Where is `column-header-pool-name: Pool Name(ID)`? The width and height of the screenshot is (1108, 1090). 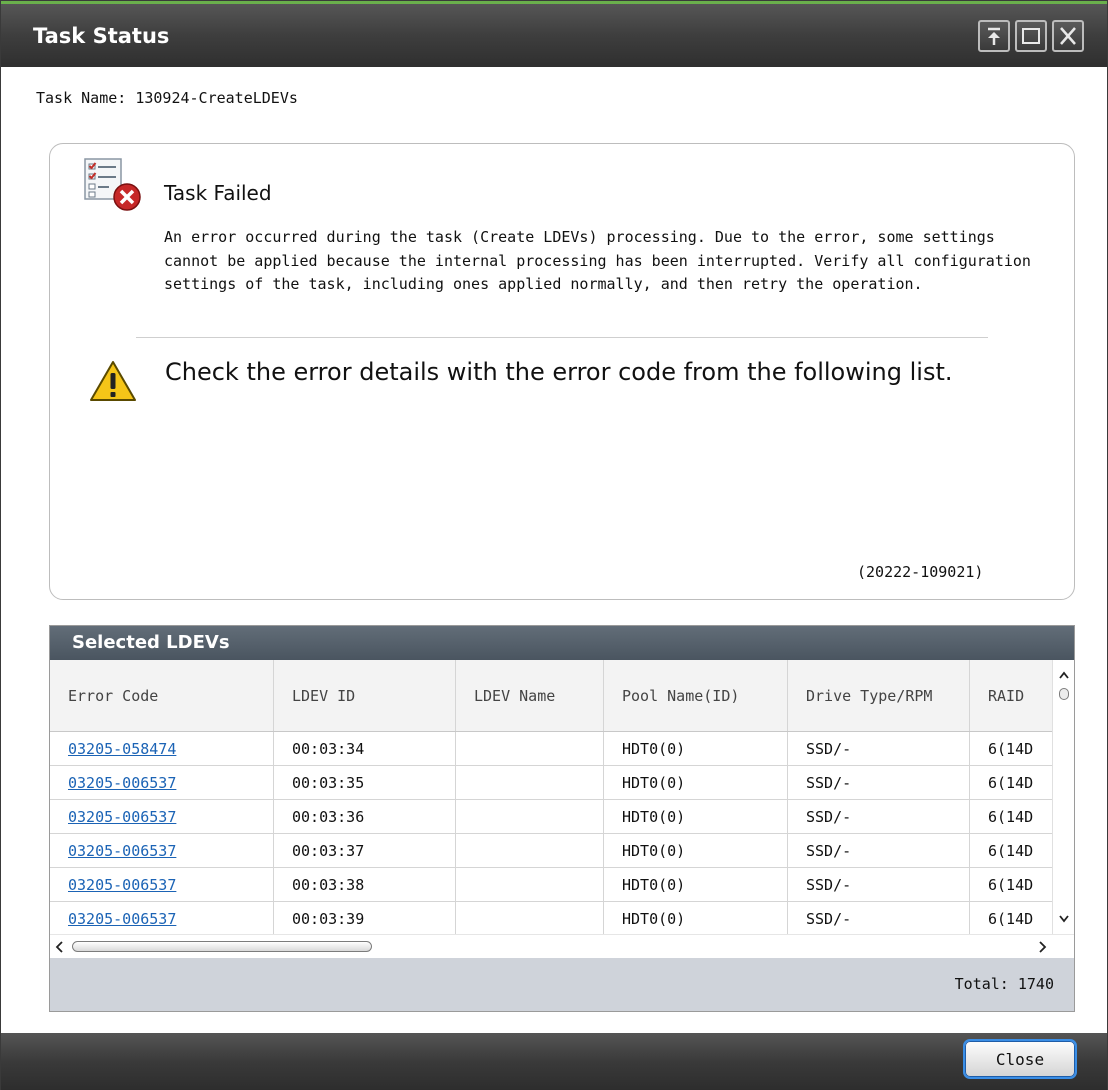 column-header-pool-name: Pool Name(ID) is located at coordinates (696, 695).